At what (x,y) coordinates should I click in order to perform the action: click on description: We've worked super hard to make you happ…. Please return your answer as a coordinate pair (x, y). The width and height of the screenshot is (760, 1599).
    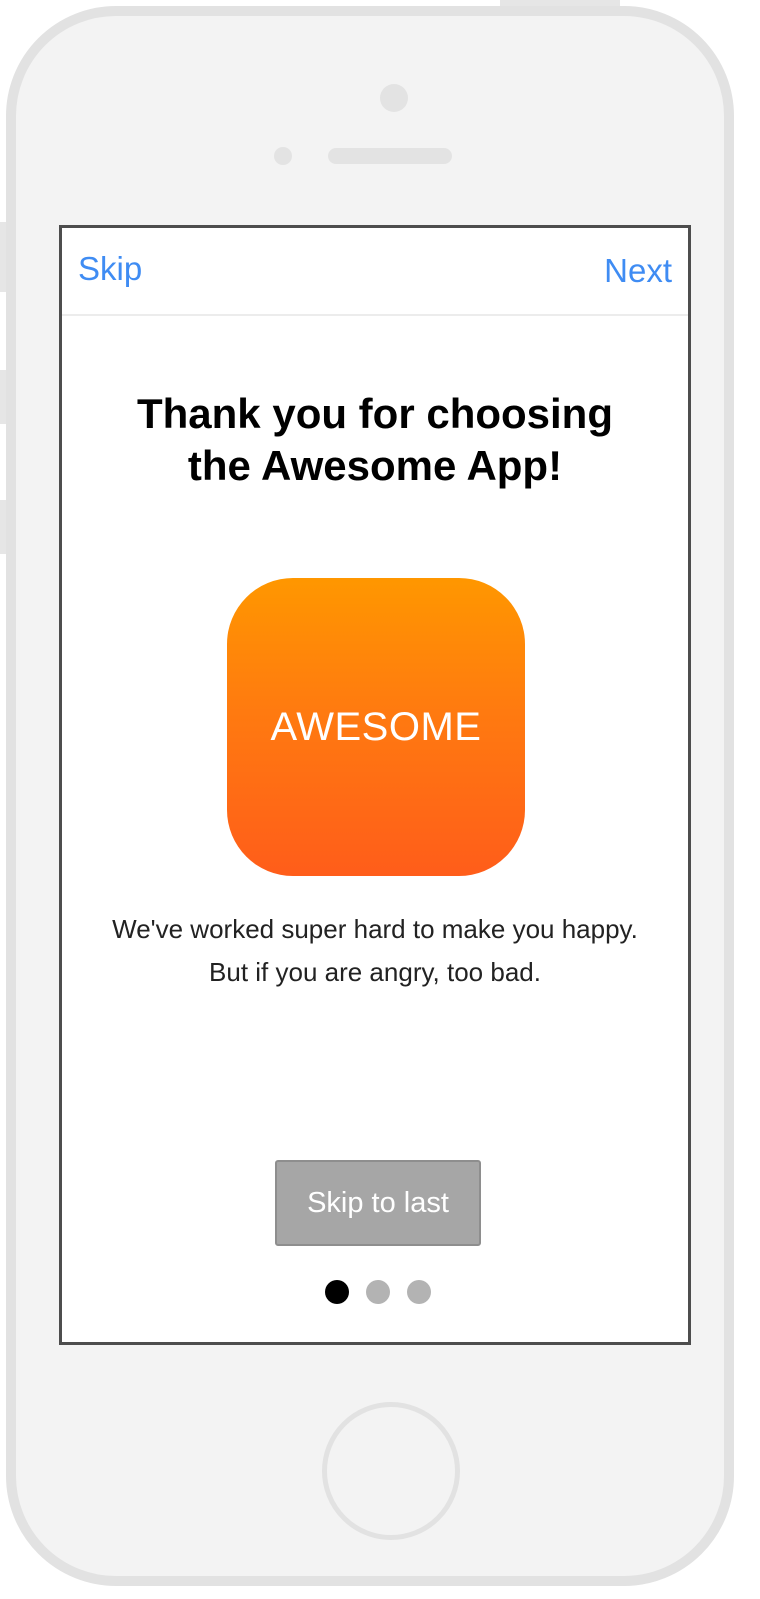
    Looking at the image, I should click on (375, 951).